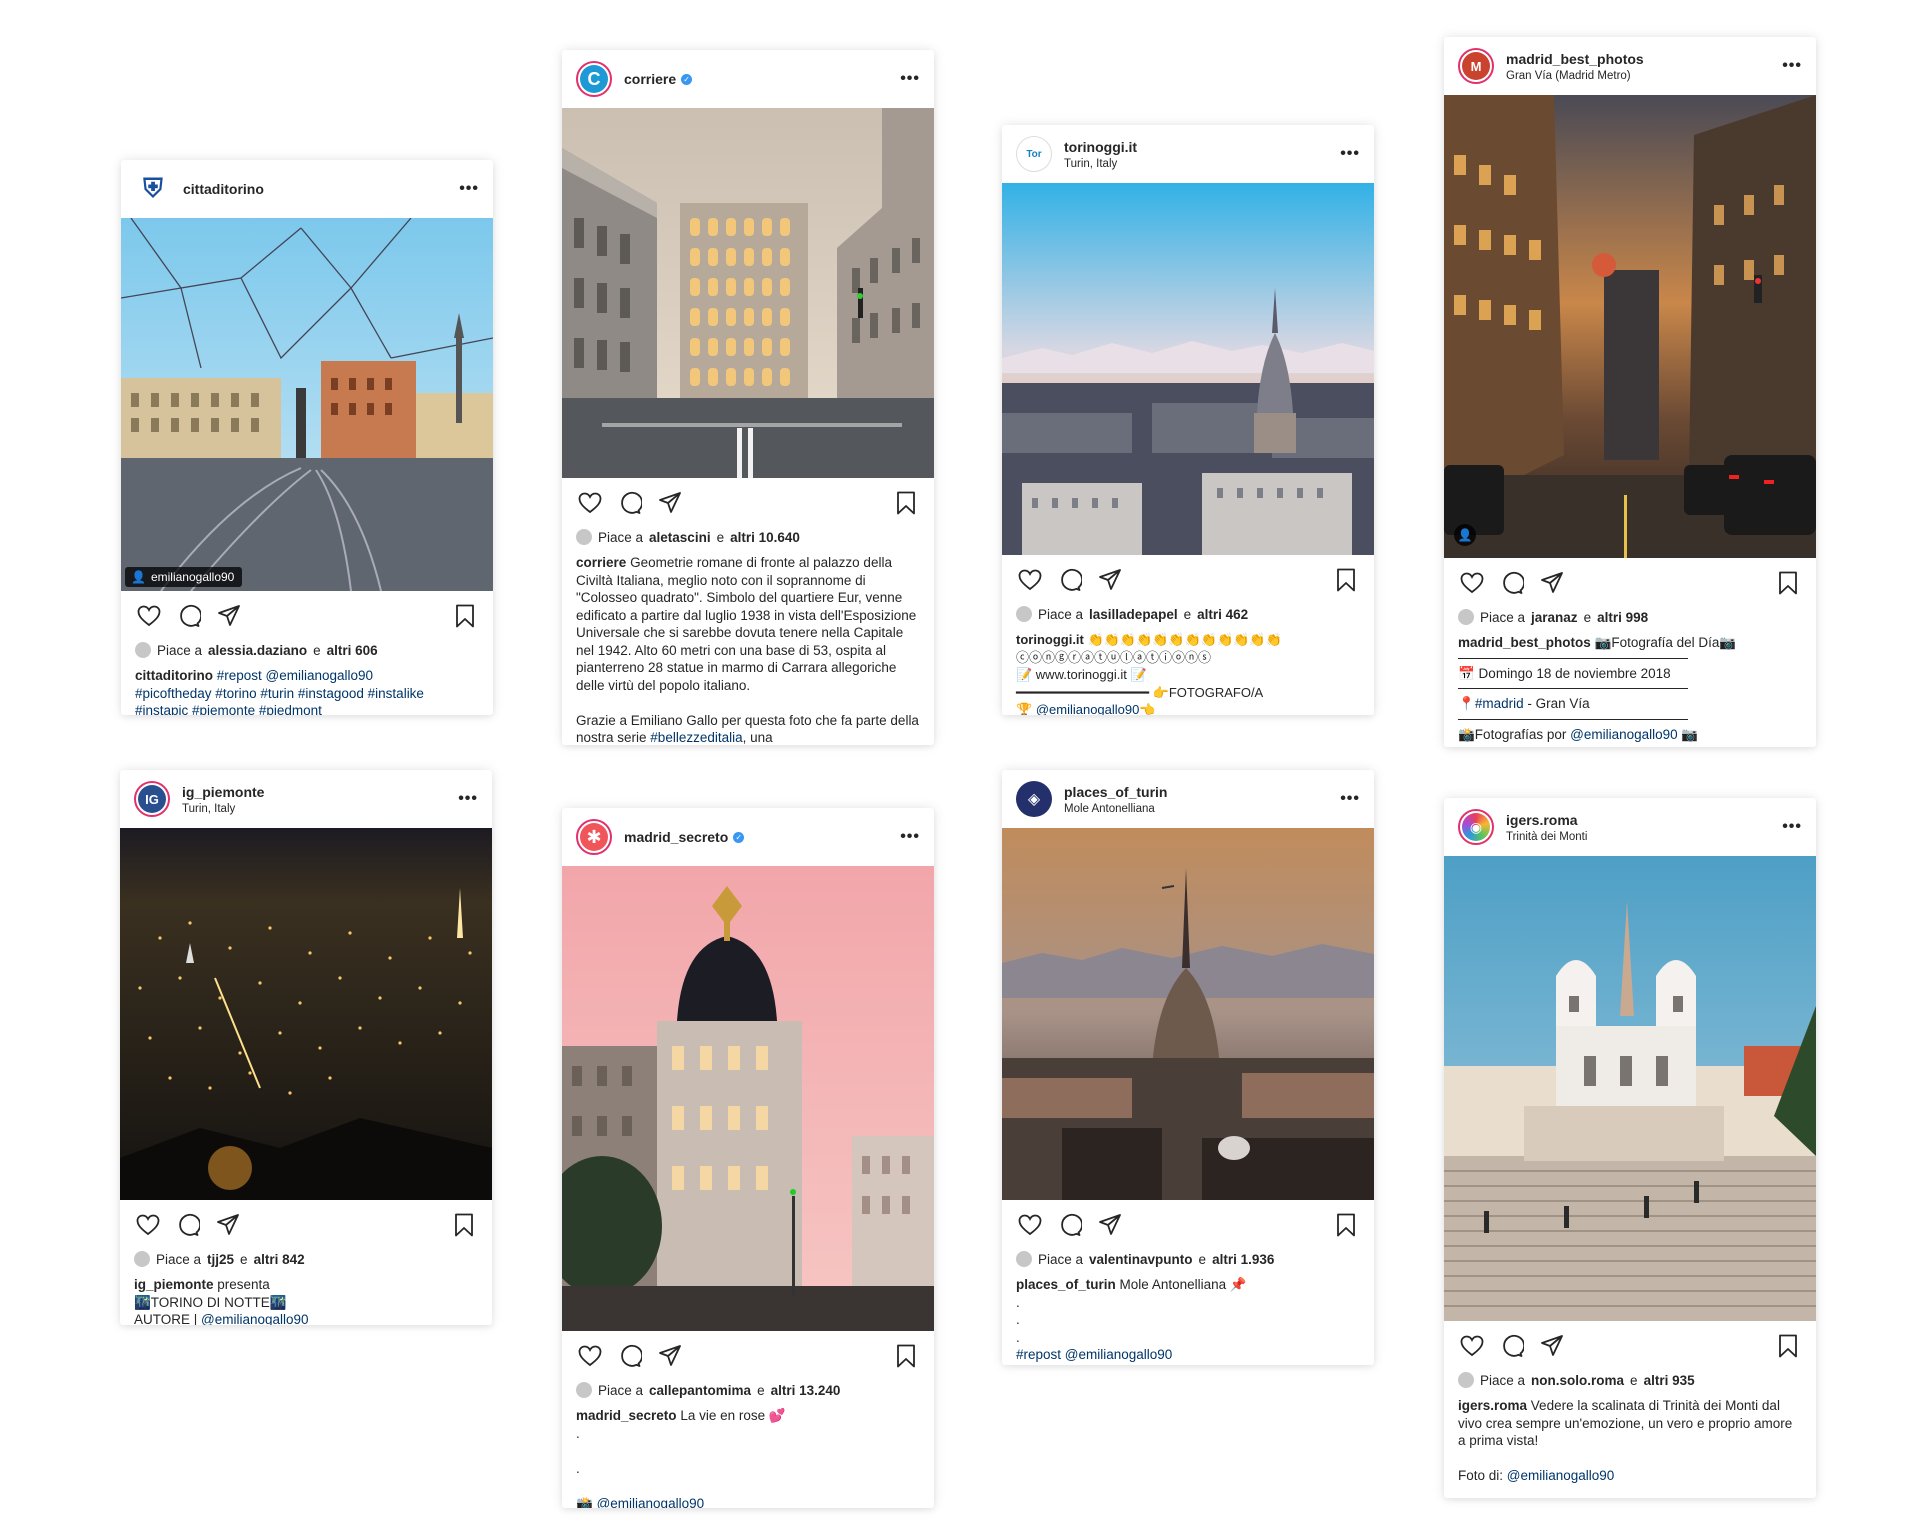 The height and width of the screenshot is (1535, 1920). I want to click on liker-name: valentinavpunto, so click(1141, 1259).